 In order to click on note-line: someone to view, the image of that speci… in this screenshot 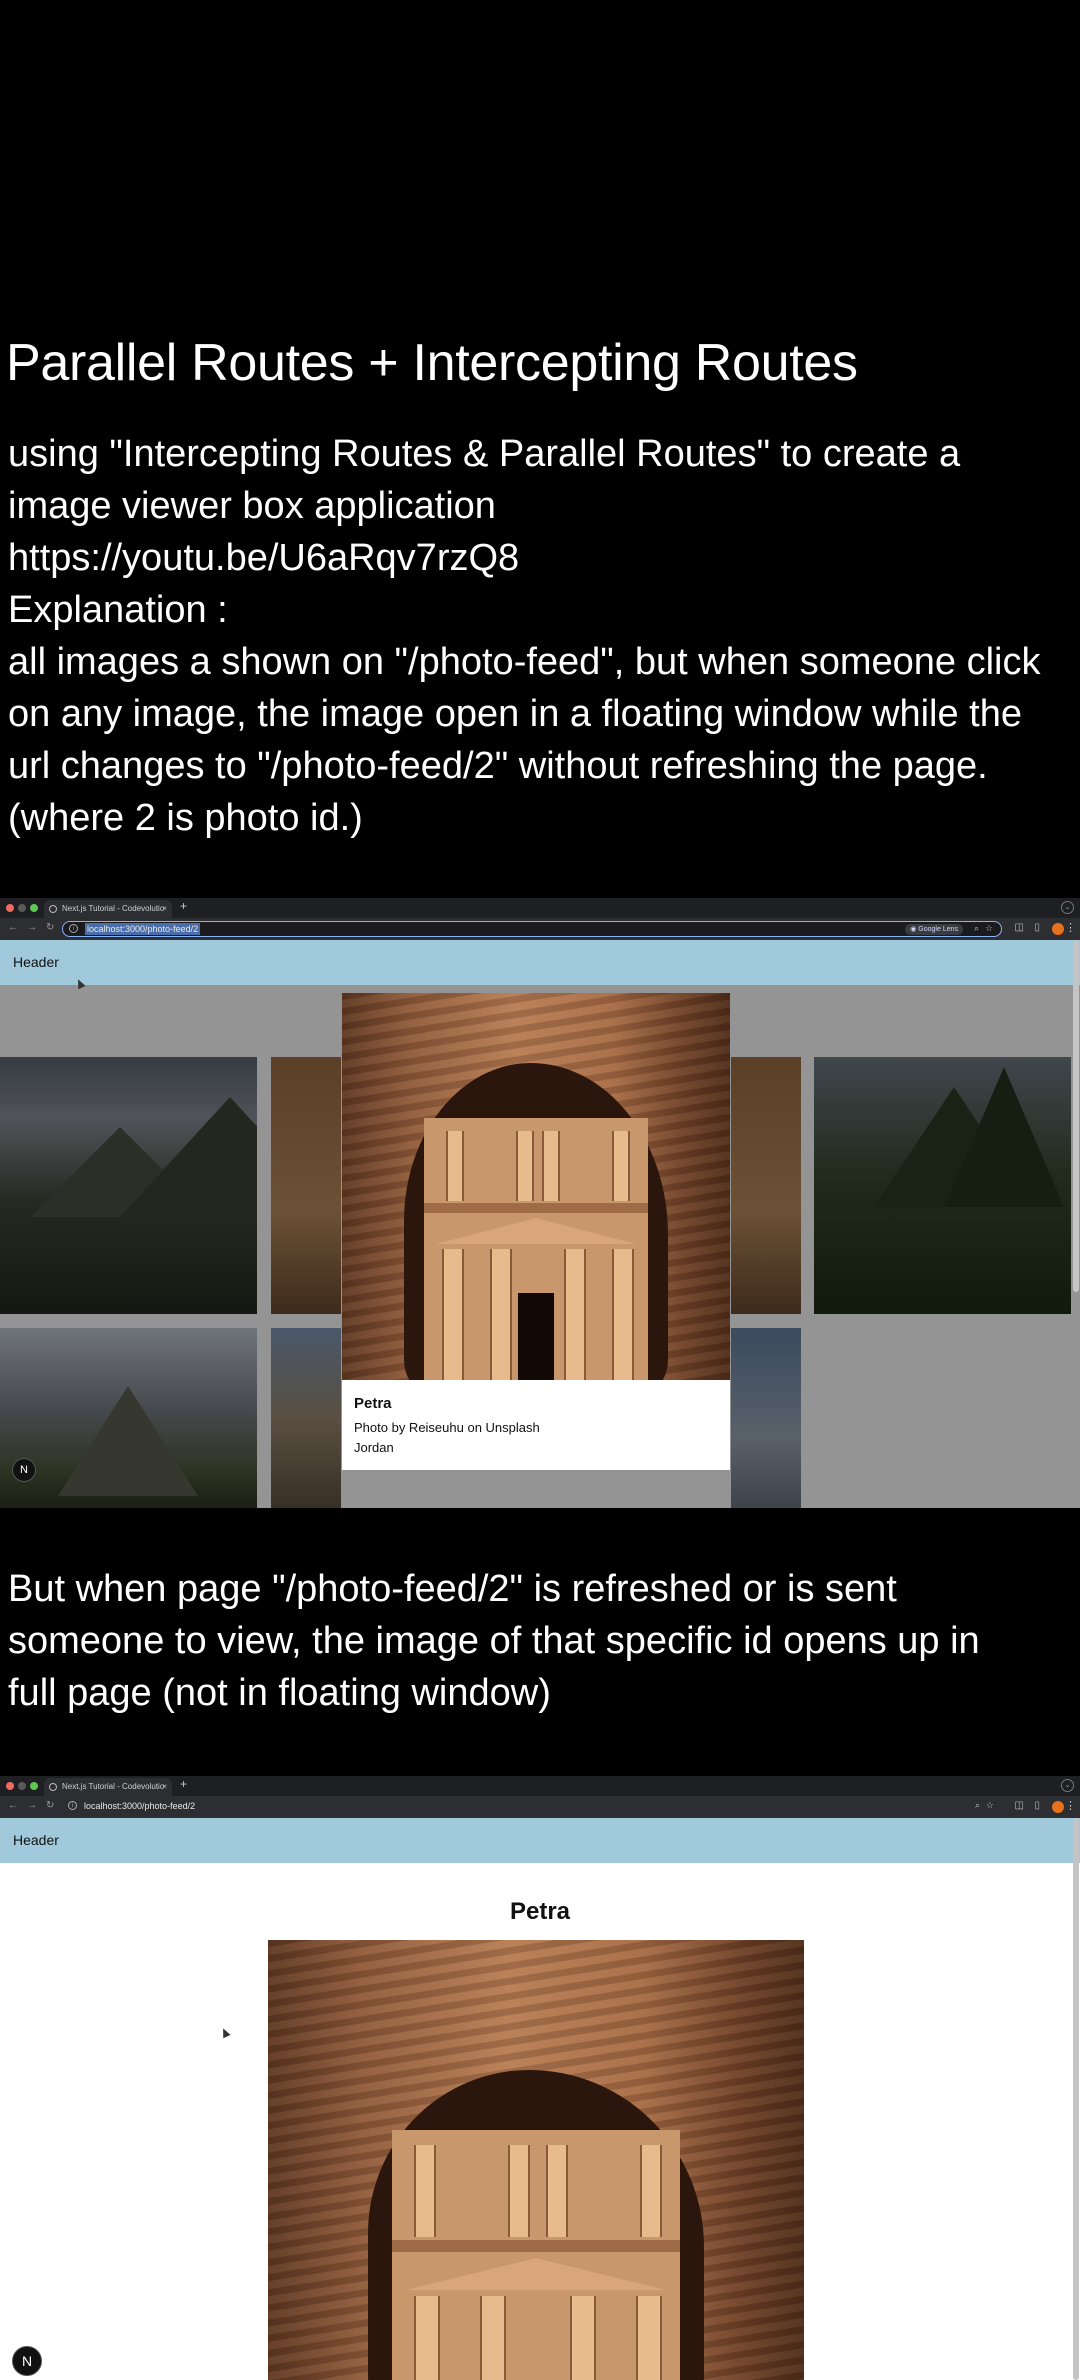, I will do `click(494, 1641)`.